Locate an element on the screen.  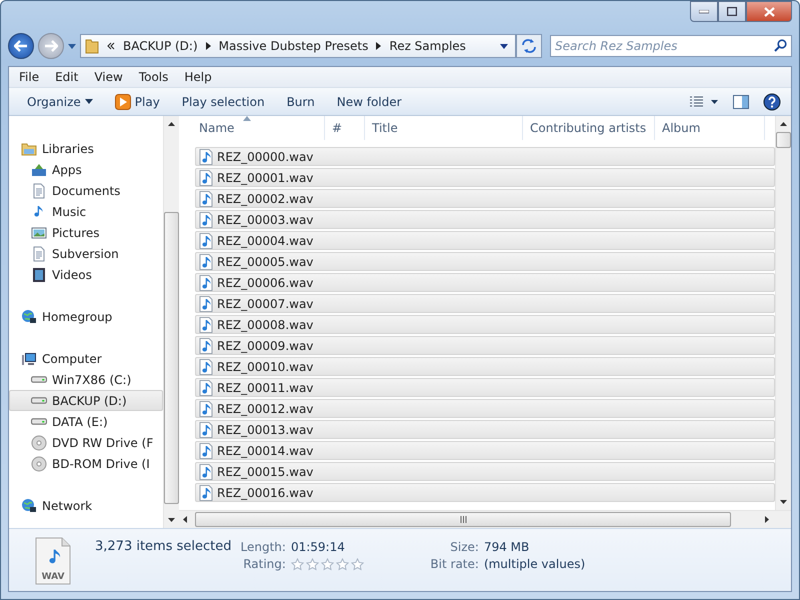
search-icon is located at coordinates (780, 45).